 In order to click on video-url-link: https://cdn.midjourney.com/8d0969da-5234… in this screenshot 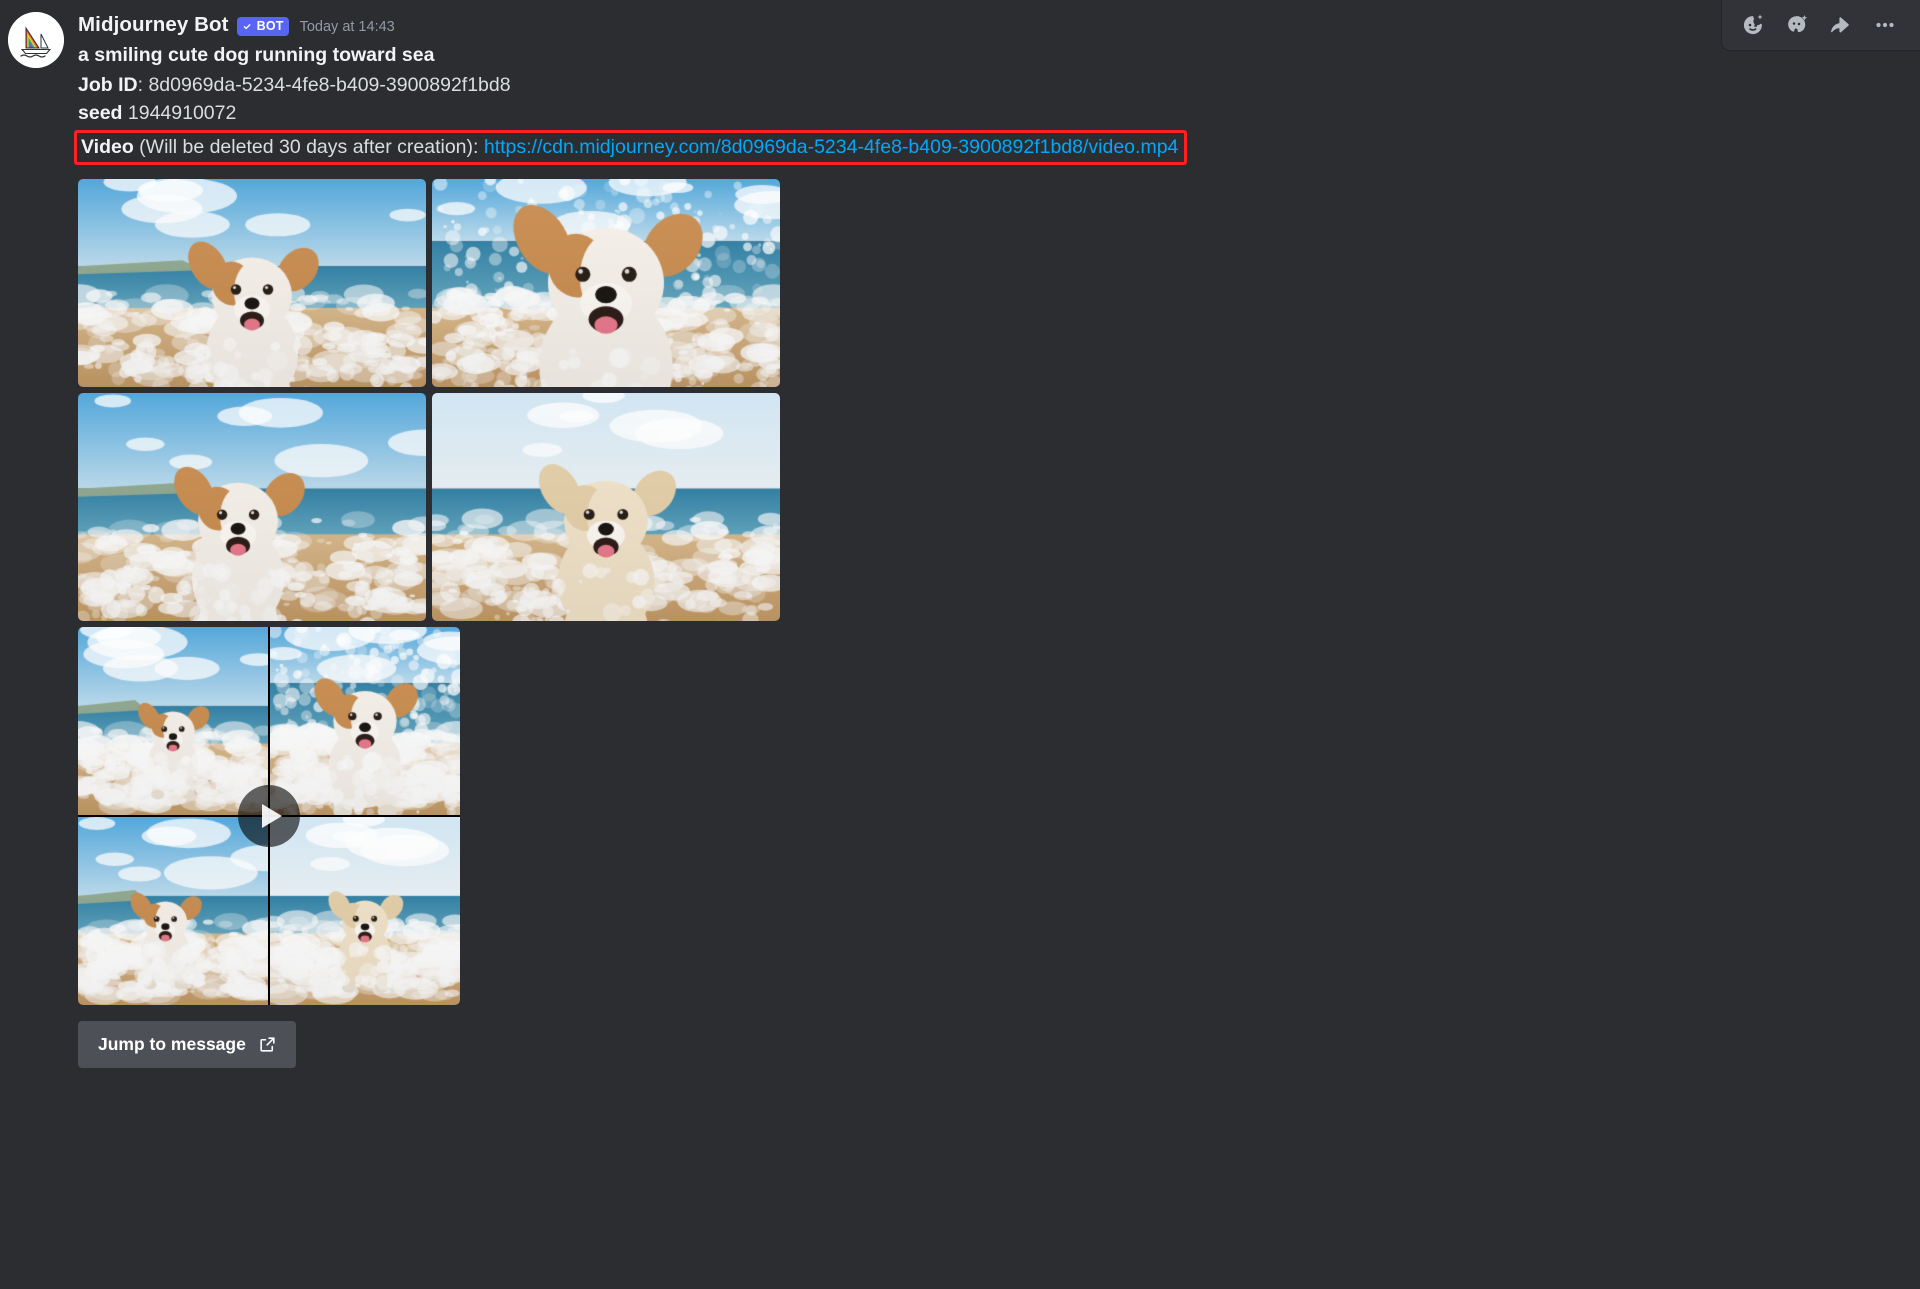, I will do `click(831, 147)`.